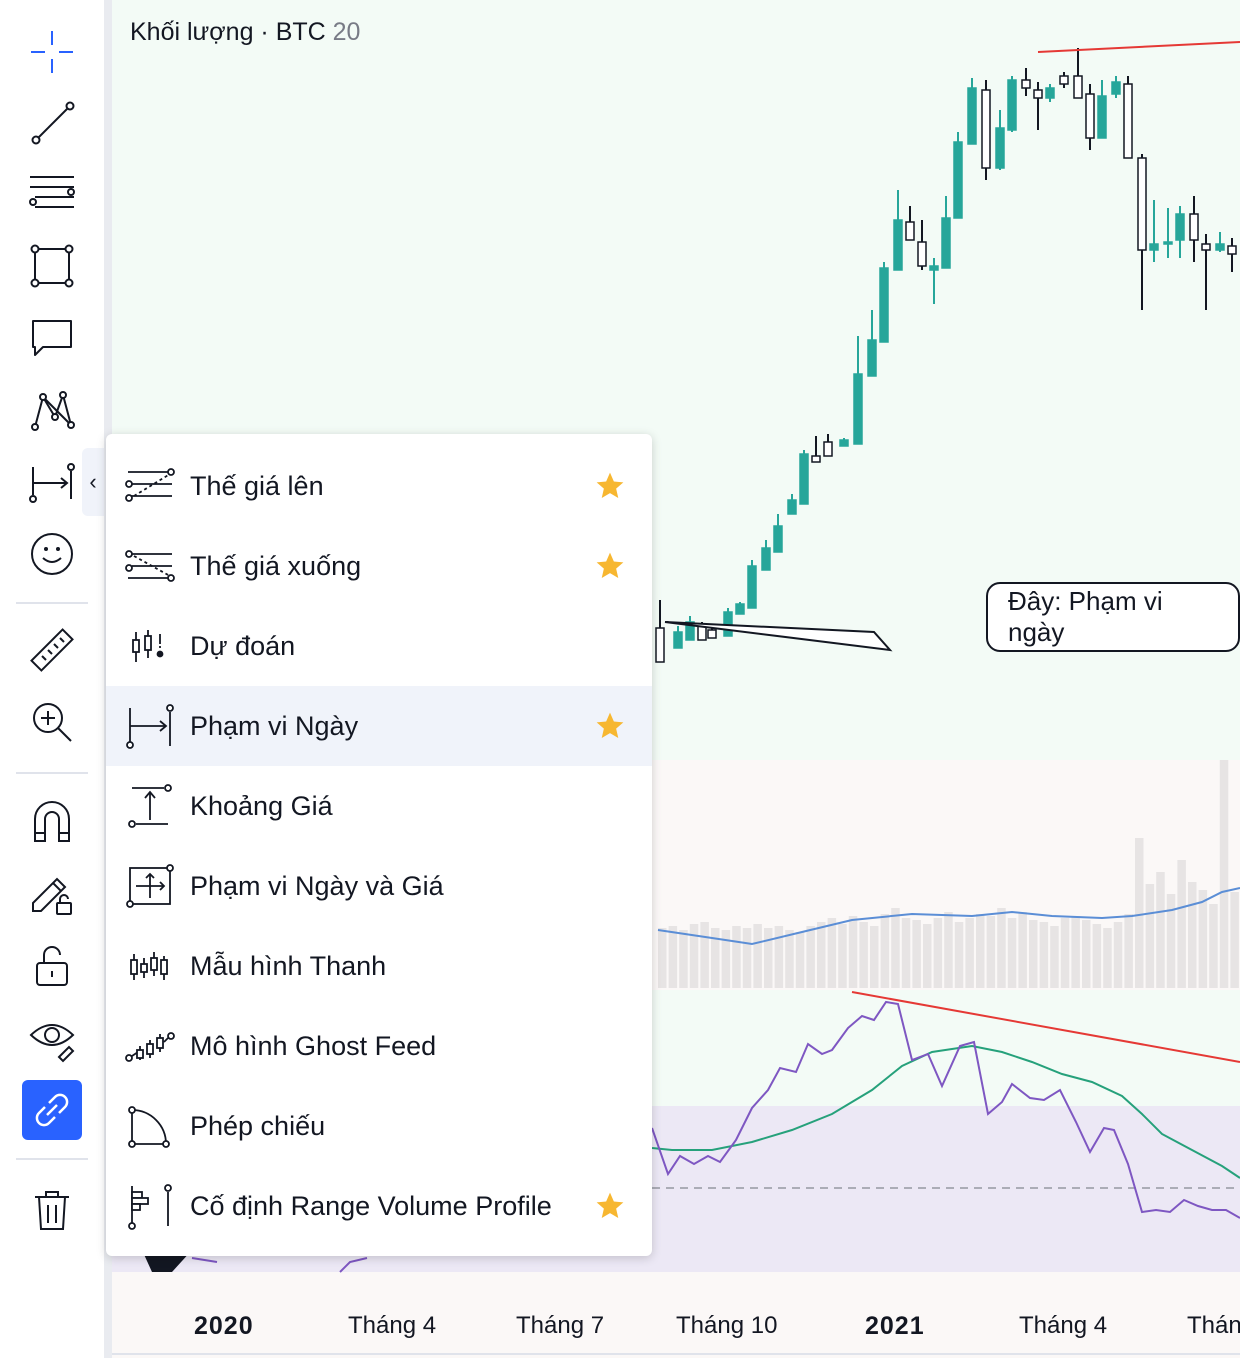  Describe the element at coordinates (379, 646) in the screenshot. I see `menu-item-forecast: Dự đoán` at that location.